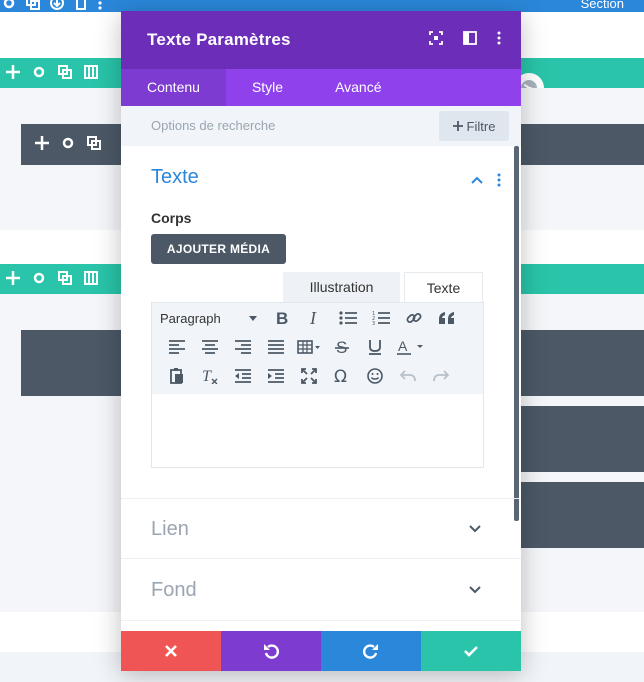  What do you see at coordinates (374, 347) in the screenshot?
I see `underline-icon` at bounding box center [374, 347].